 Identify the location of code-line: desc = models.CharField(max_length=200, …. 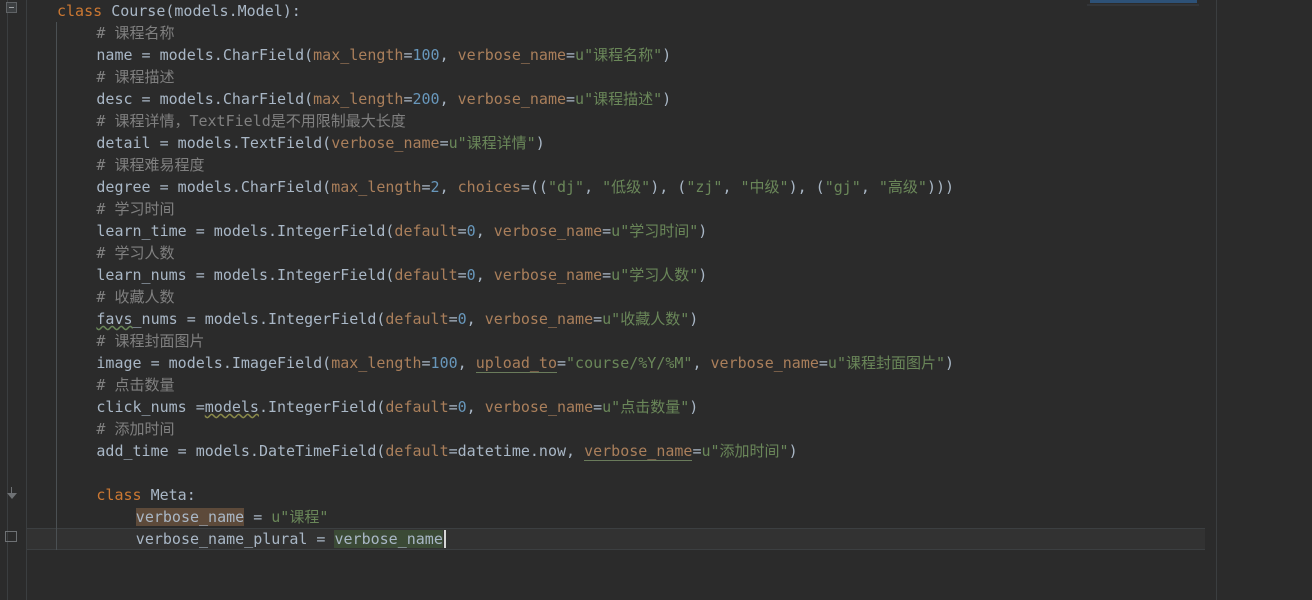
(383, 99).